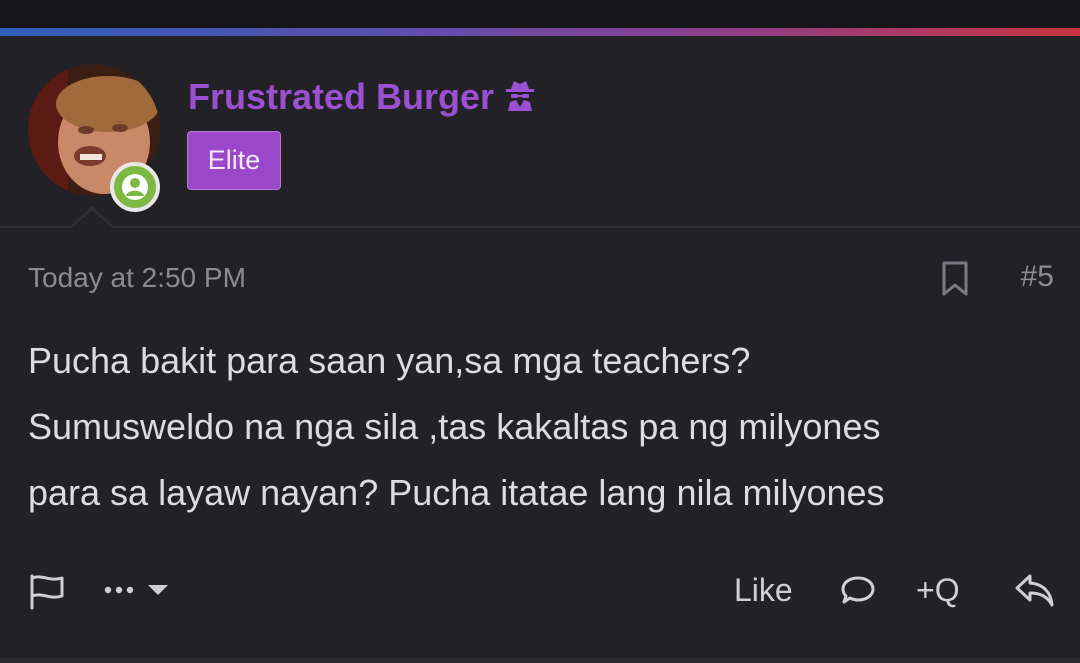 The width and height of the screenshot is (1080, 663). What do you see at coordinates (540, 14) in the screenshot?
I see `top-strip` at bounding box center [540, 14].